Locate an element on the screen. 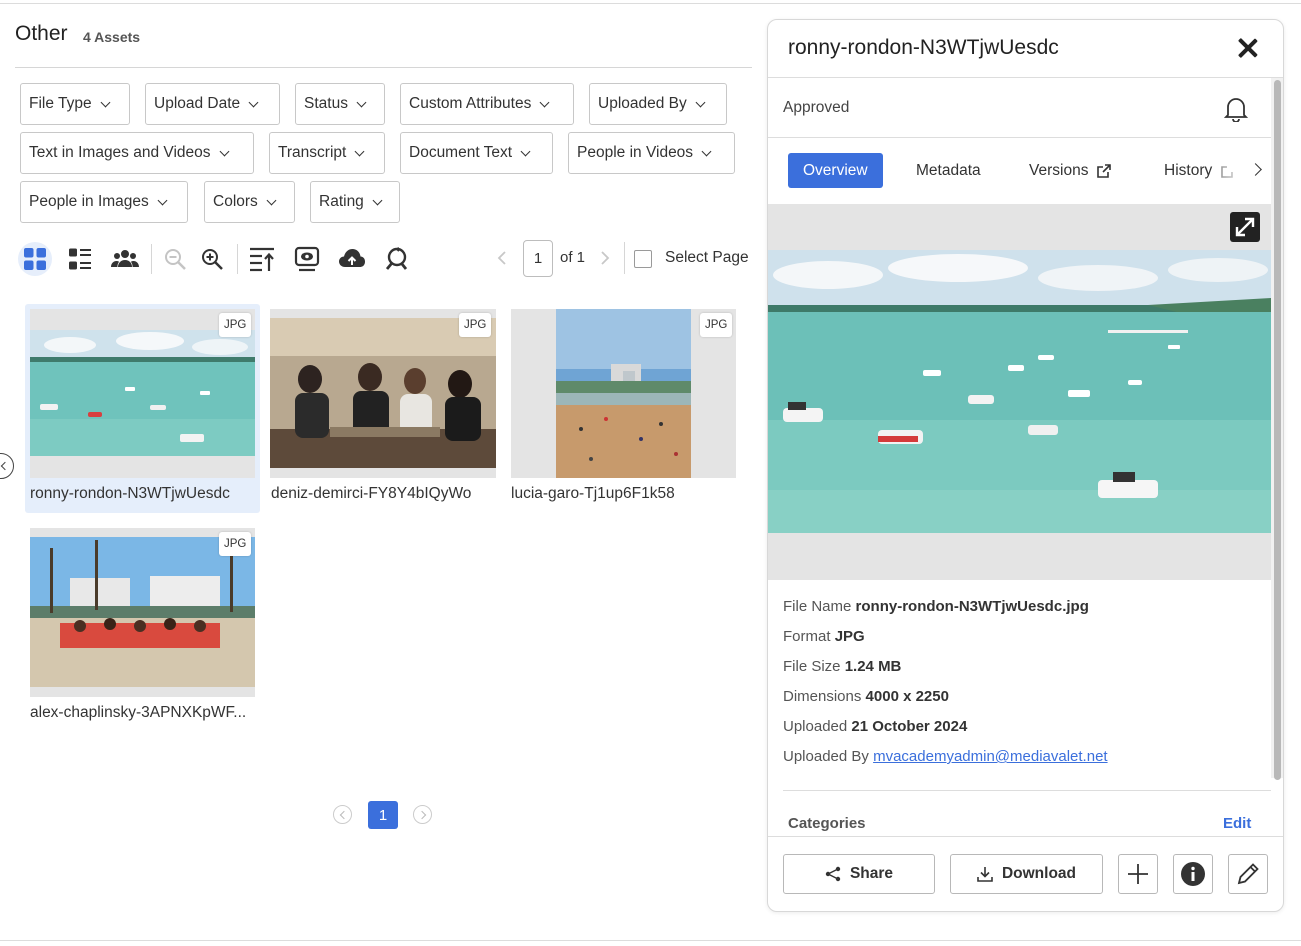 This screenshot has width=1301, height=946. people-button is located at coordinates (125, 259).